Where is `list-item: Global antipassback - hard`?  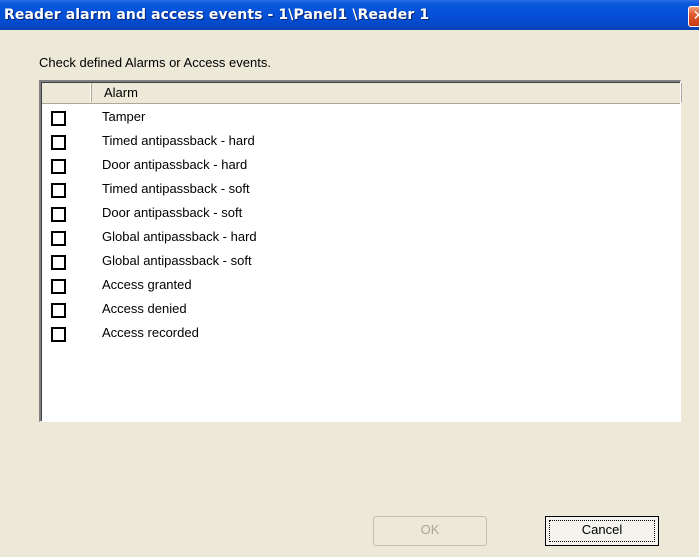 list-item: Global antipassback - hard is located at coordinates (352, 240).